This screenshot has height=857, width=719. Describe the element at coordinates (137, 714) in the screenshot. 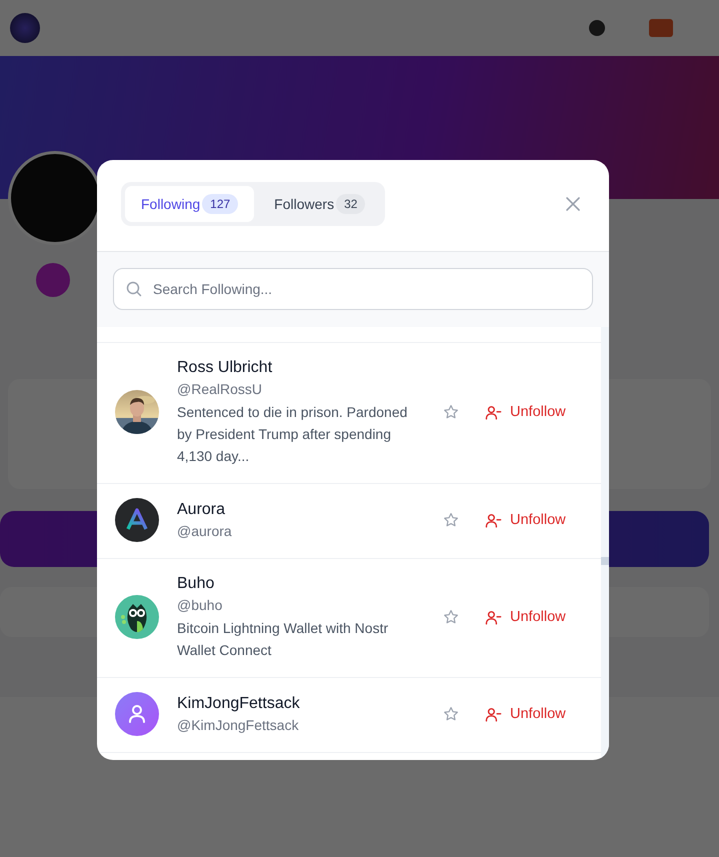

I see `user-avatar-icon` at that location.